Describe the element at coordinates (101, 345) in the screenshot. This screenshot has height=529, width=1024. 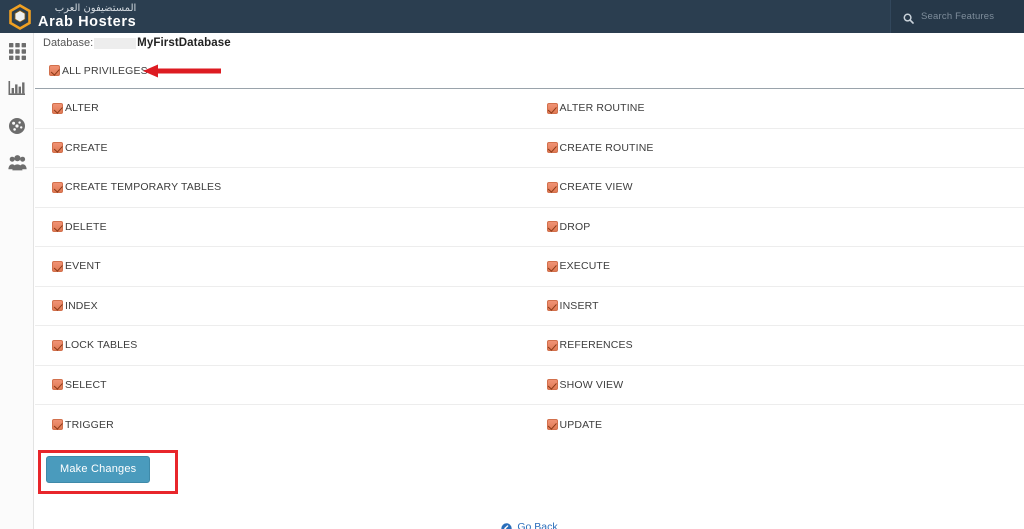
I see `privilege-label: LOCK TABLES` at that location.